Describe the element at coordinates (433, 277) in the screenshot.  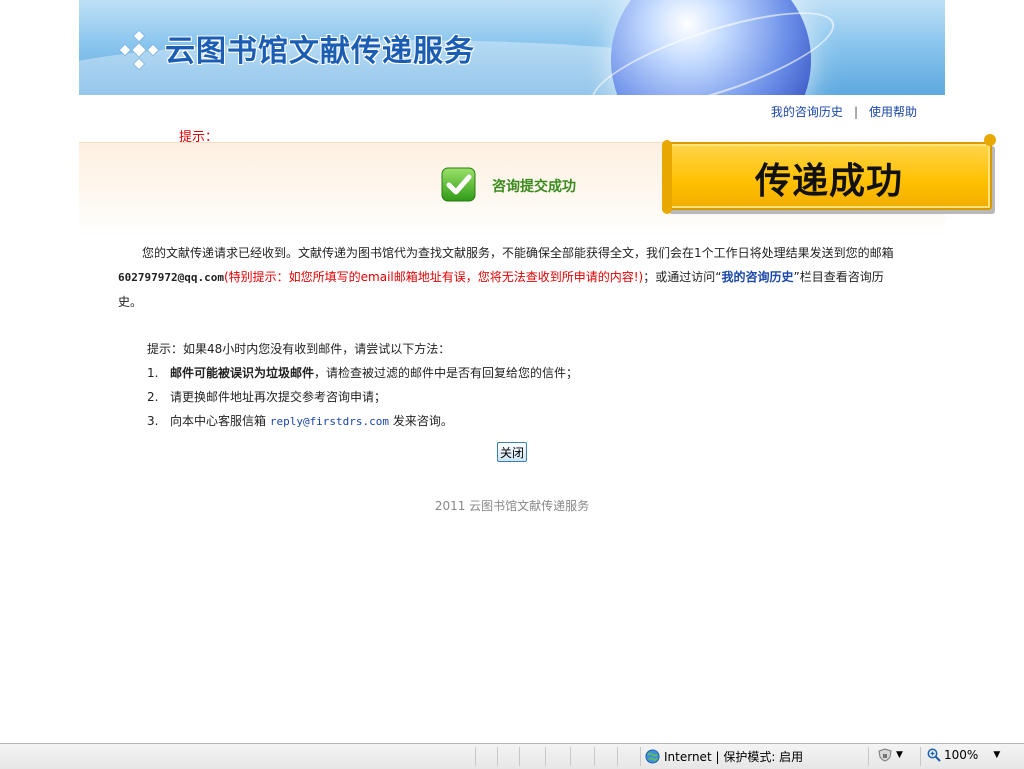
I see `email-warning: (特别提示：如您所填写的email邮箱地址有误，您将无法查收到所申请的内容!)` at that location.